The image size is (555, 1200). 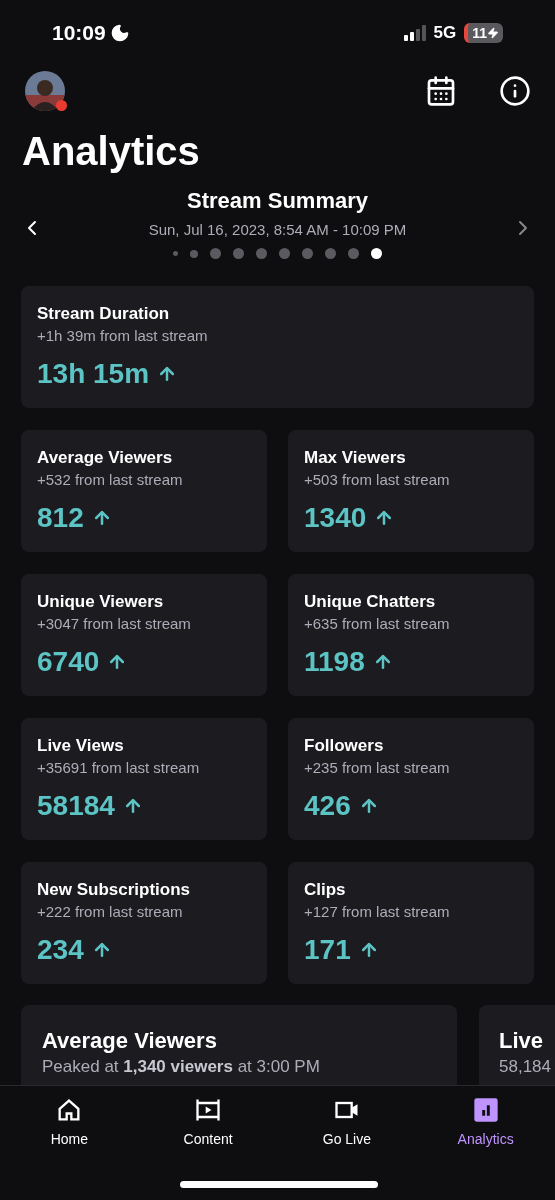 What do you see at coordinates (335, 518) in the screenshot?
I see `stat-value: 1340` at bounding box center [335, 518].